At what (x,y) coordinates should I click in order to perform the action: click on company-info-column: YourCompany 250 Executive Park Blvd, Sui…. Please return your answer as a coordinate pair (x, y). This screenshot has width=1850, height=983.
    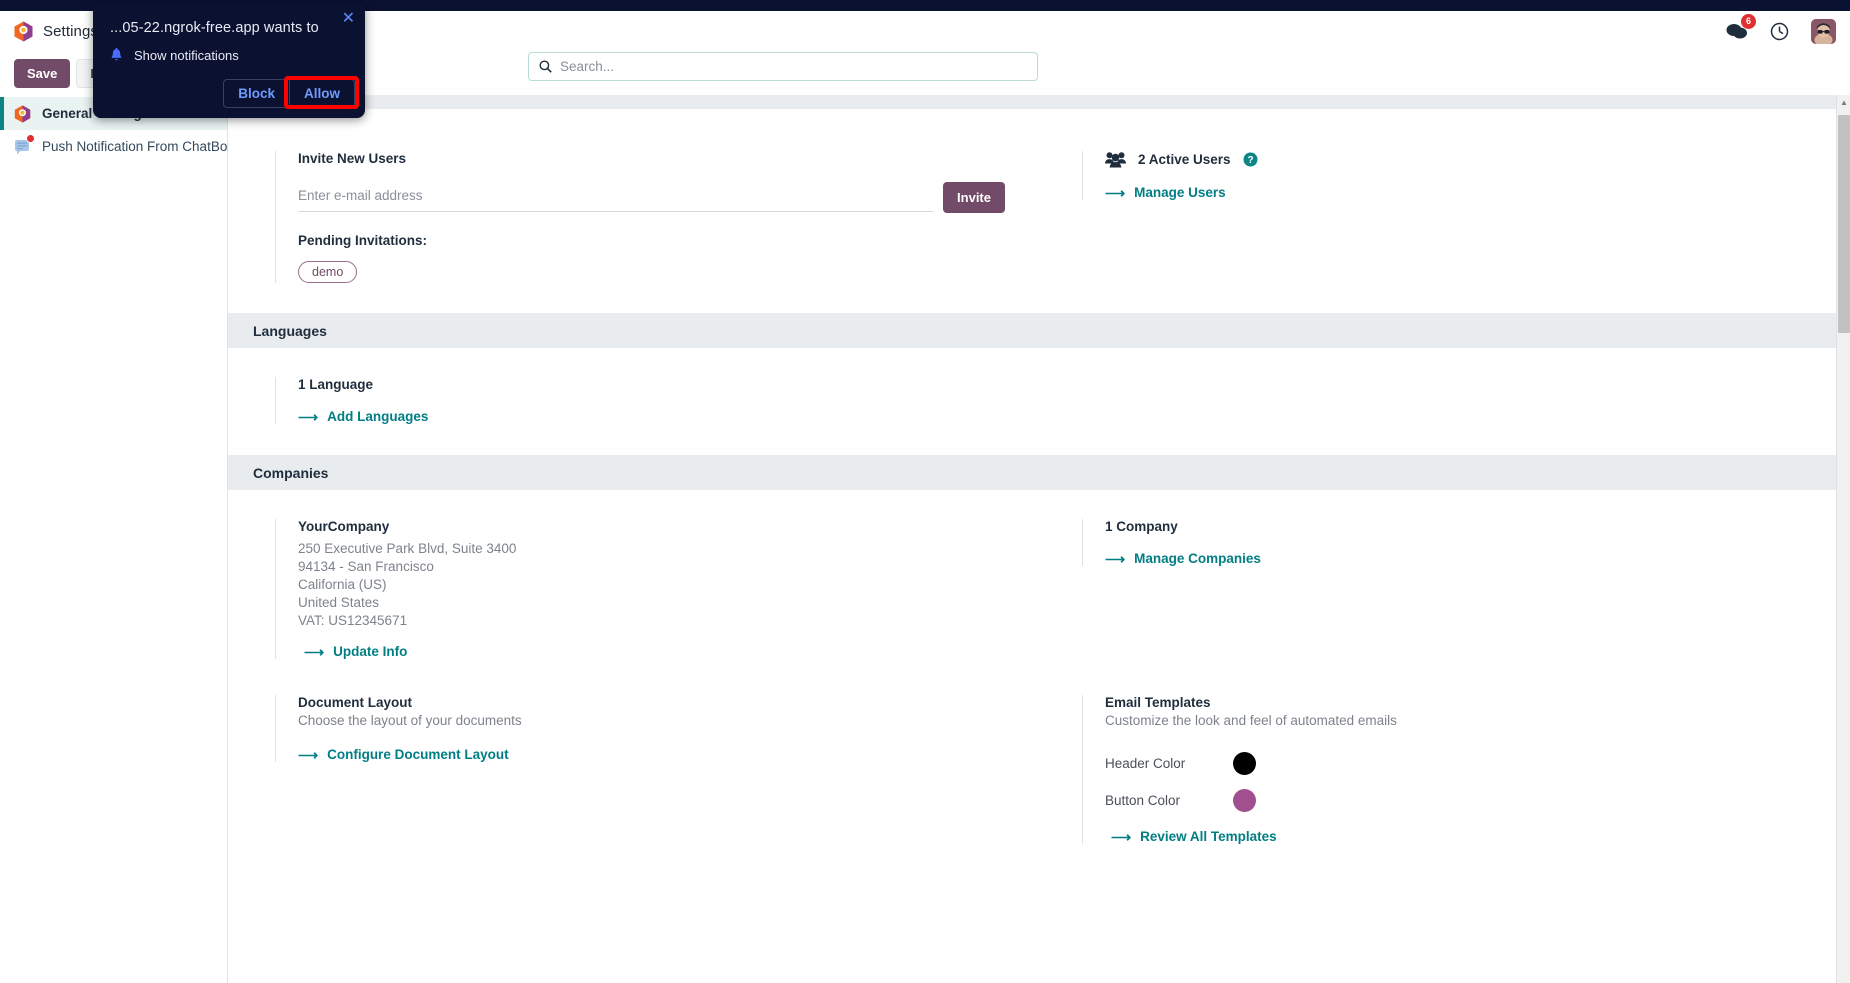
    Looking at the image, I should click on (631, 589).